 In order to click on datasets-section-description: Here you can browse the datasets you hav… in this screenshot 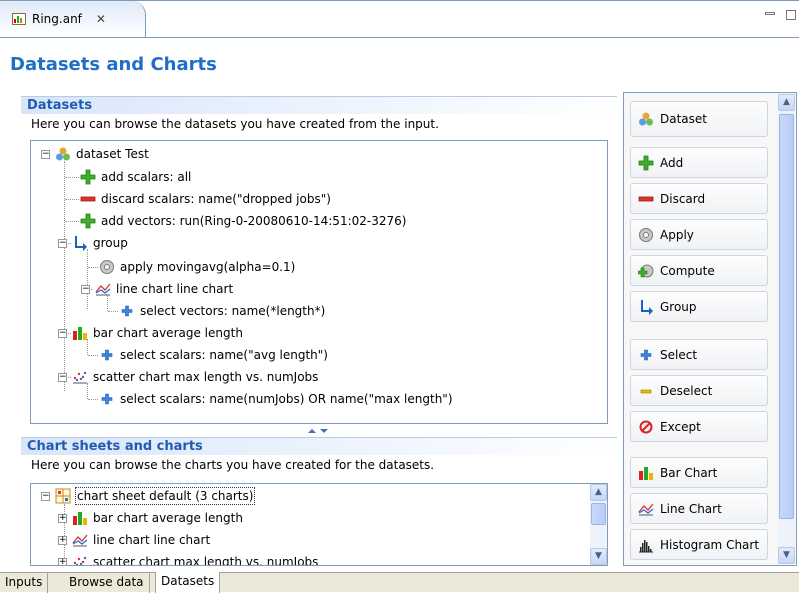, I will do `click(235, 124)`.